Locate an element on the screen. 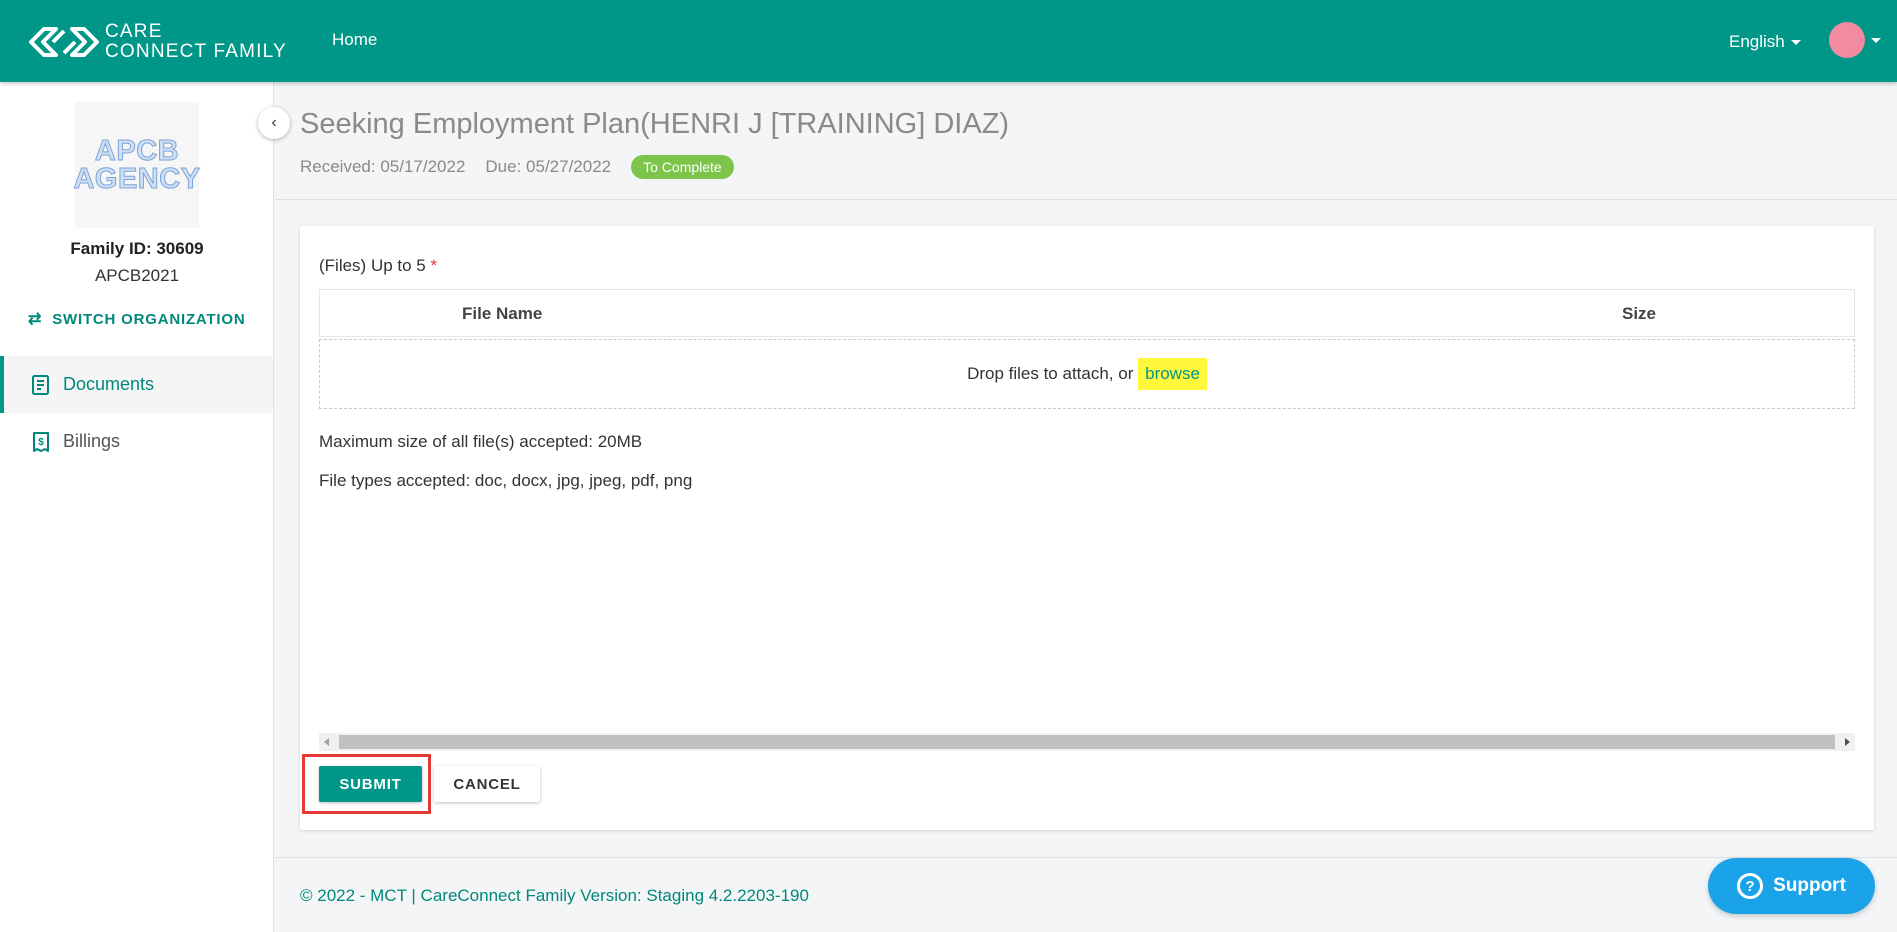 This screenshot has height=932, width=1897. switch-organization-button: ⇄ SWITCH ORGANIZATION is located at coordinates (136, 319).